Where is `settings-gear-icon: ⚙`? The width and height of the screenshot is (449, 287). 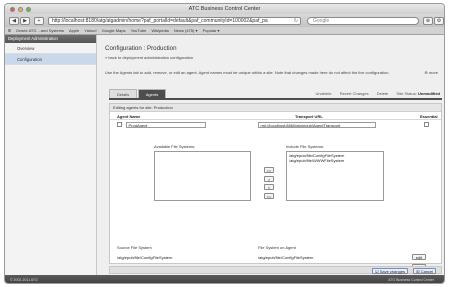 settings-gear-icon: ⚙ is located at coordinates (439, 20).